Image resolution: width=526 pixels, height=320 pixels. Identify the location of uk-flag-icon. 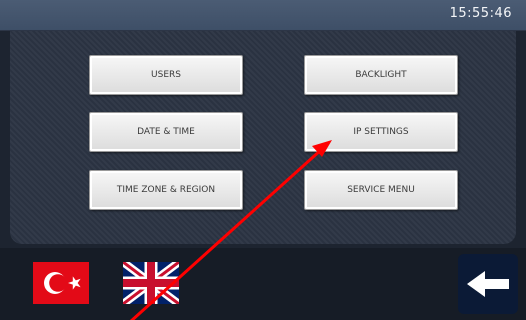
(151, 283).